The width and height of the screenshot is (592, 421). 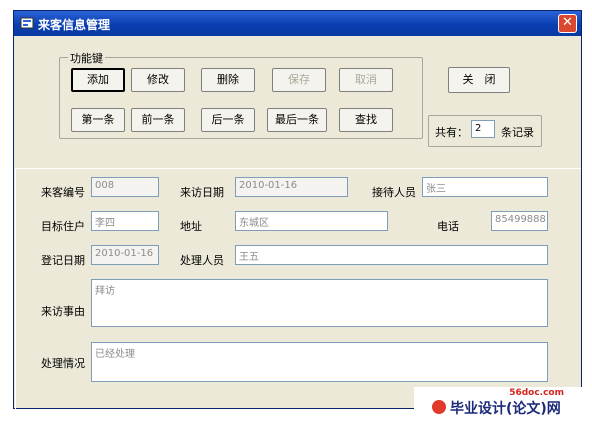 I want to click on first-record-button: 第一条, so click(x=98, y=120).